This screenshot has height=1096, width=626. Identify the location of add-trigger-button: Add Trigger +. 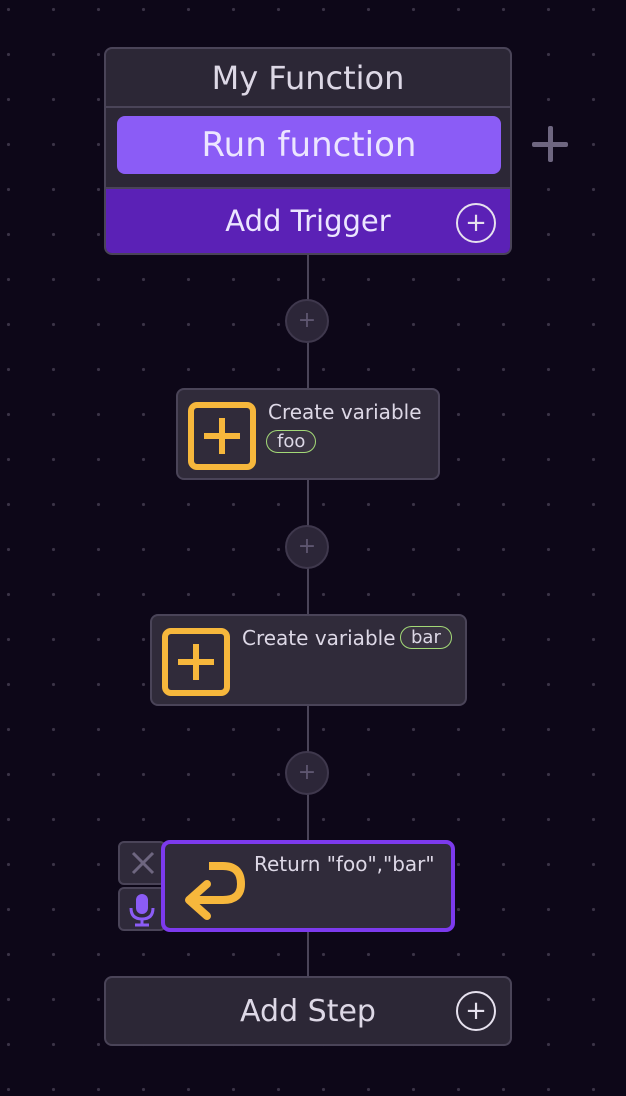
(308, 220).